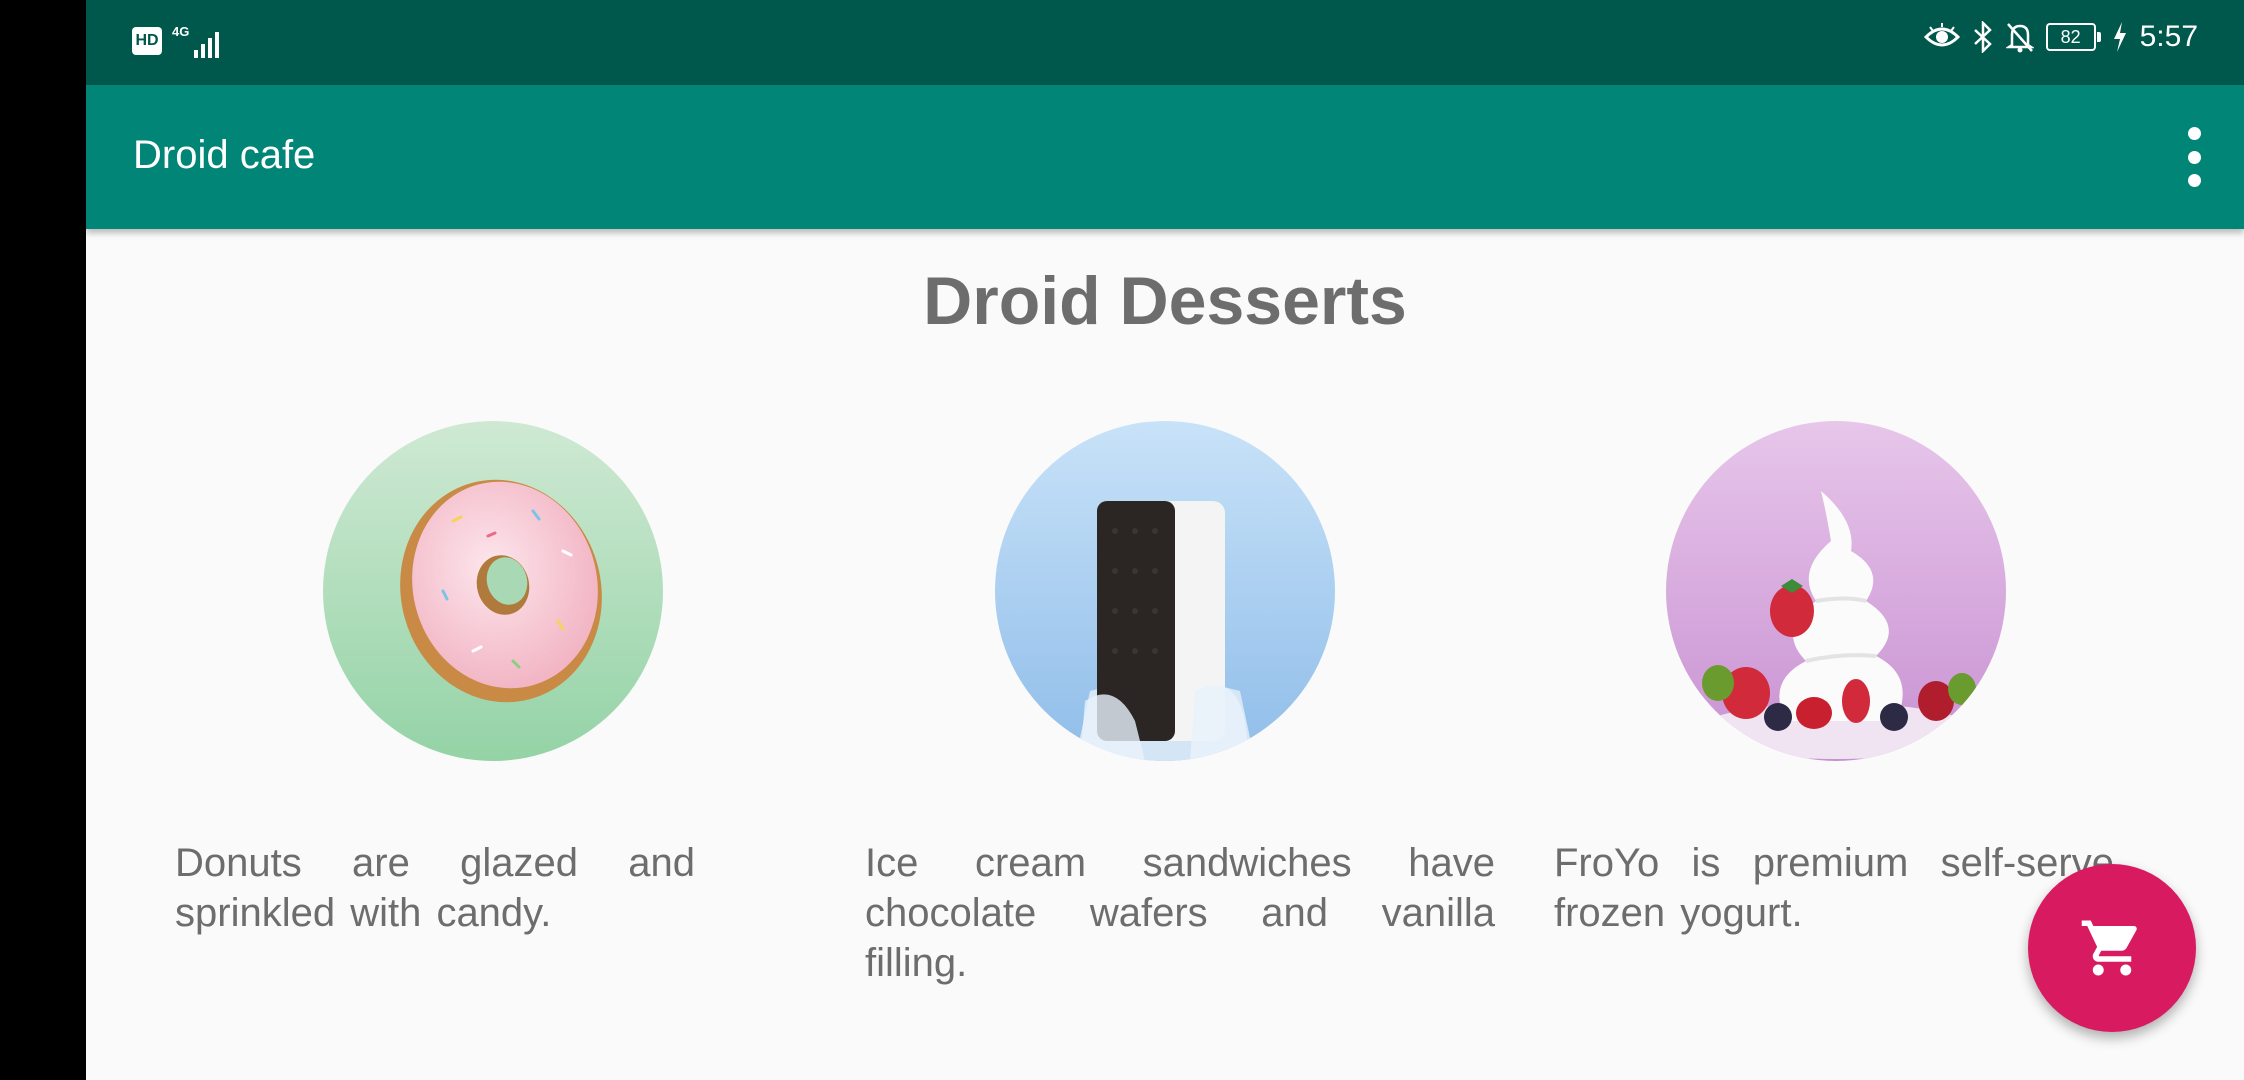  I want to click on bluetooth-icon, so click(1982, 37).